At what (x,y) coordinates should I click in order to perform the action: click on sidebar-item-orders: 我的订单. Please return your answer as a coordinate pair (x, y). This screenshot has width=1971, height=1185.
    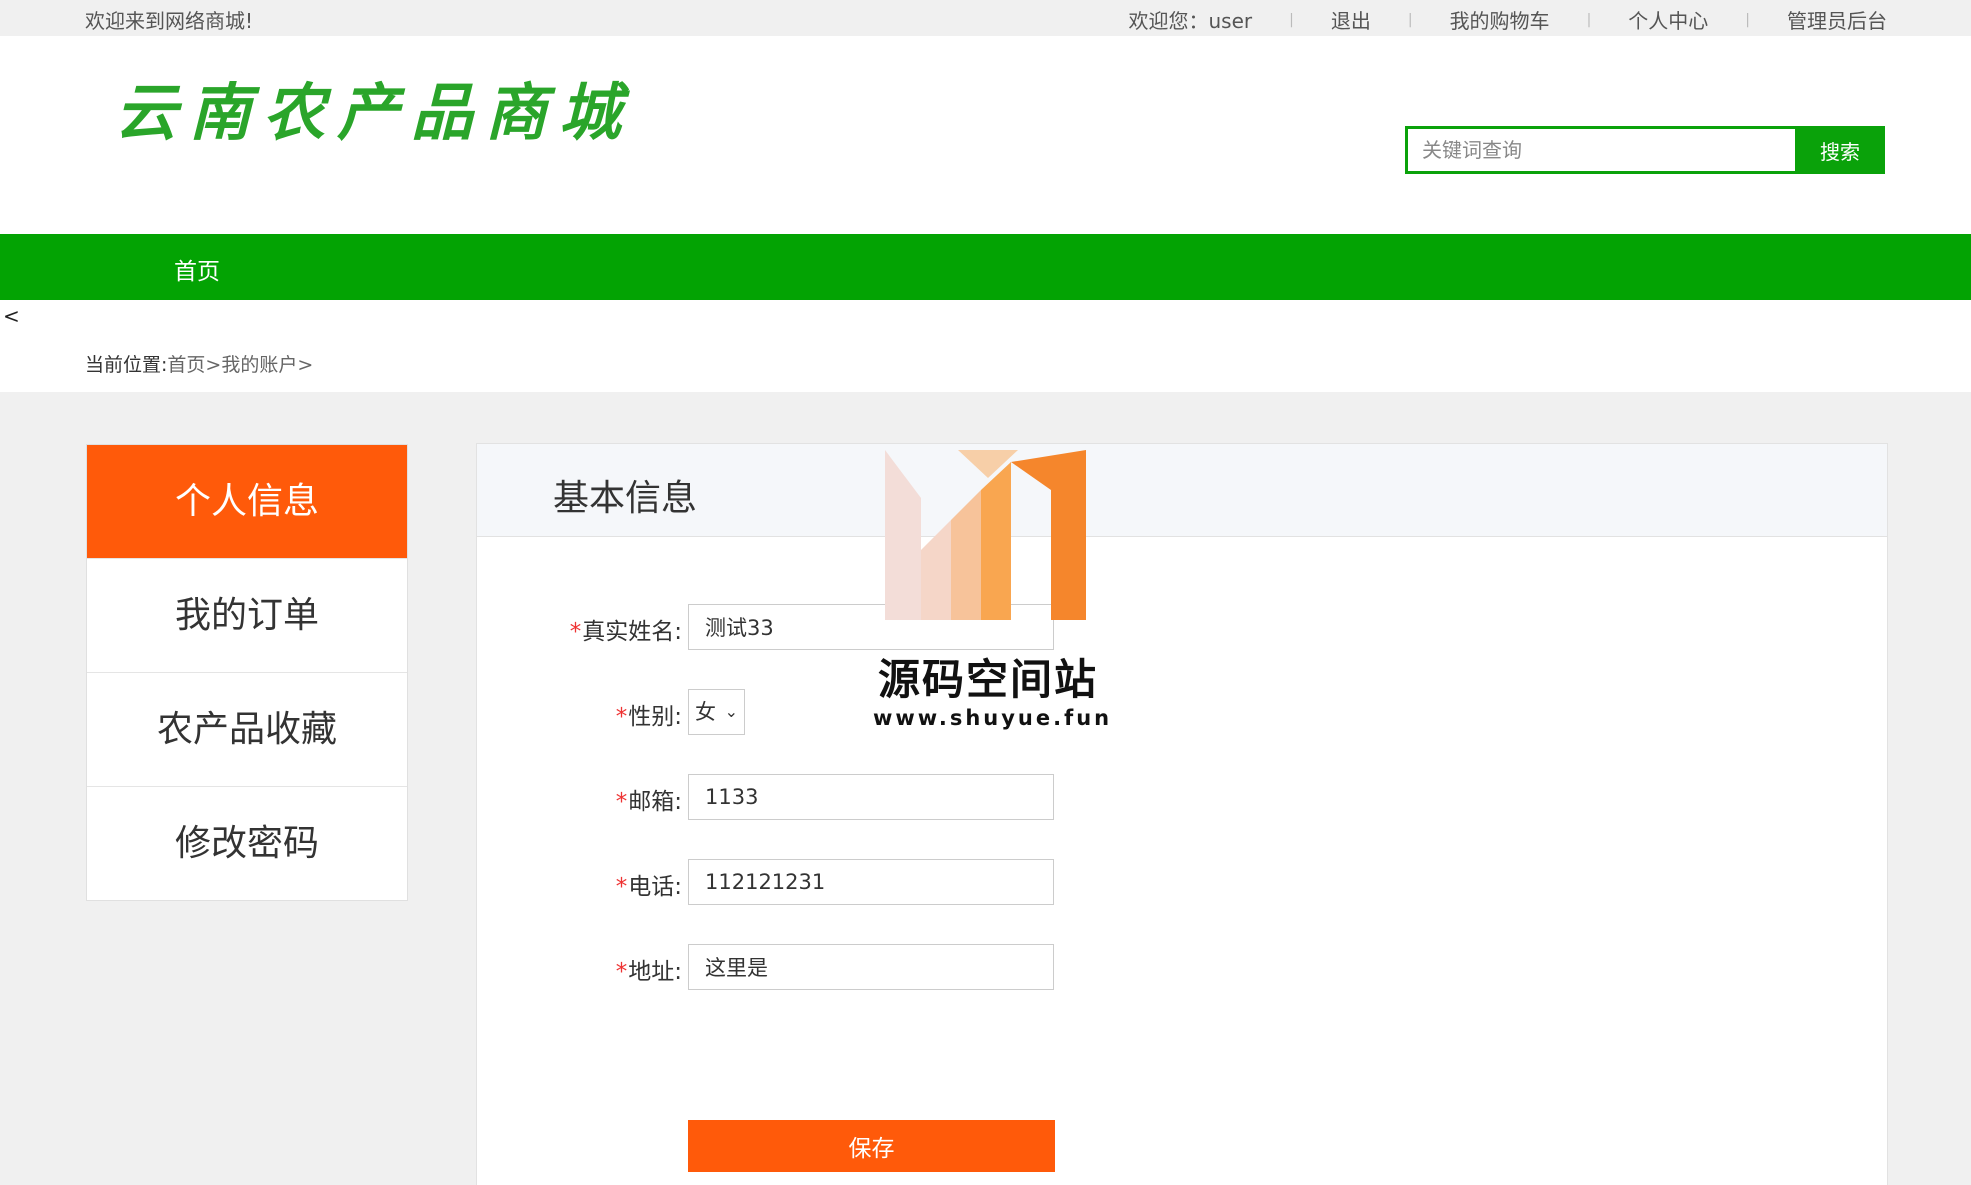
    Looking at the image, I should click on (247, 615).